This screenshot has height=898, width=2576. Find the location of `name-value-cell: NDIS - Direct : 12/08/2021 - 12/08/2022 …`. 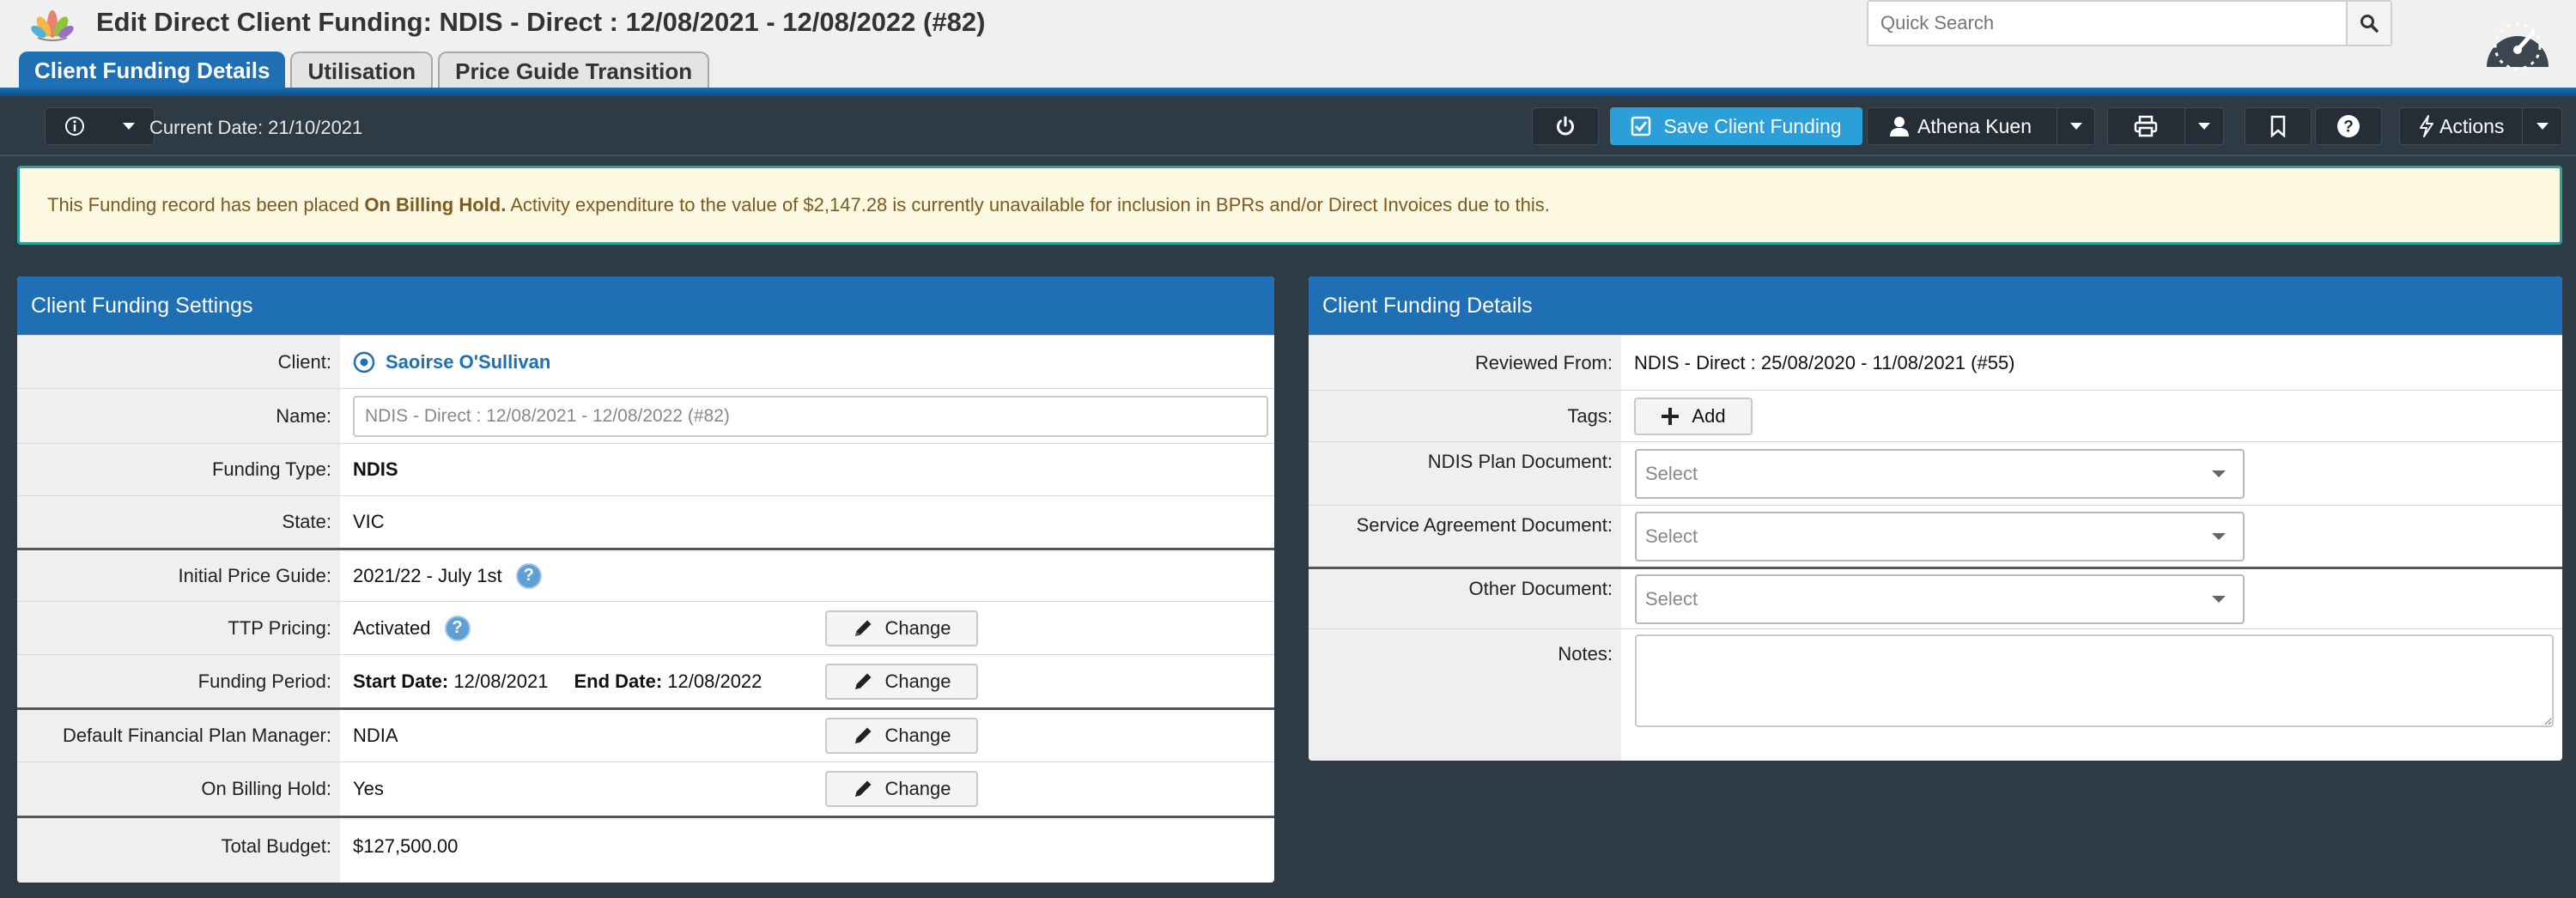

name-value-cell: NDIS - Direct : 12/08/2021 - 12/08/2022 … is located at coordinates (807, 416).